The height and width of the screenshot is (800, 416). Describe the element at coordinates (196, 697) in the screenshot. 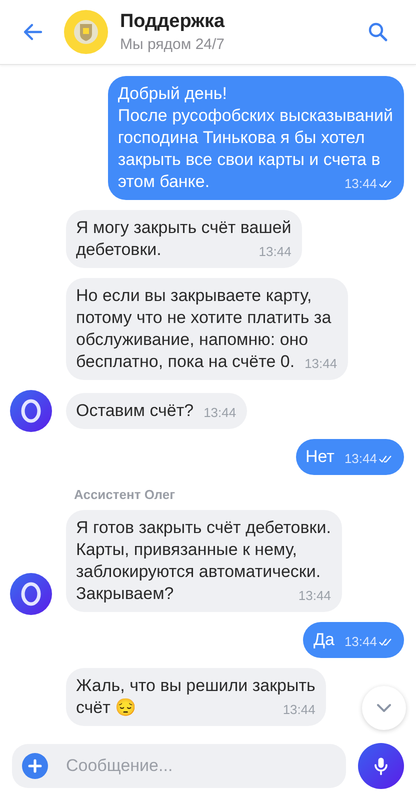

I see `received-message: Жаль, что вы решили закрыть счёт 😔 13:44` at that location.